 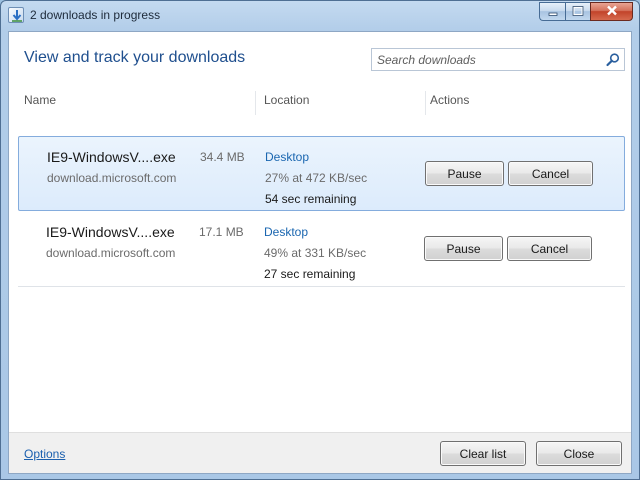 I want to click on window-title: 2 downloads in progress, so click(x=95, y=15).